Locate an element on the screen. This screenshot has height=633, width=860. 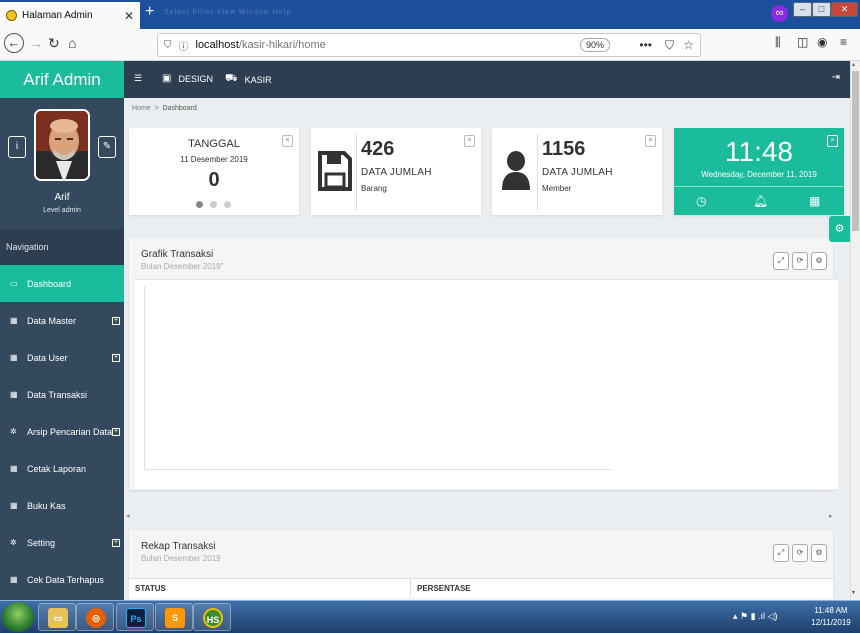
start-button is located at coordinates (18, 617).